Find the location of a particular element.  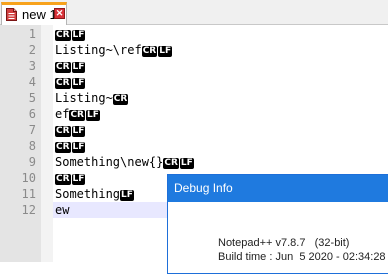

code-line: efCR LF is located at coordinates (78, 114).